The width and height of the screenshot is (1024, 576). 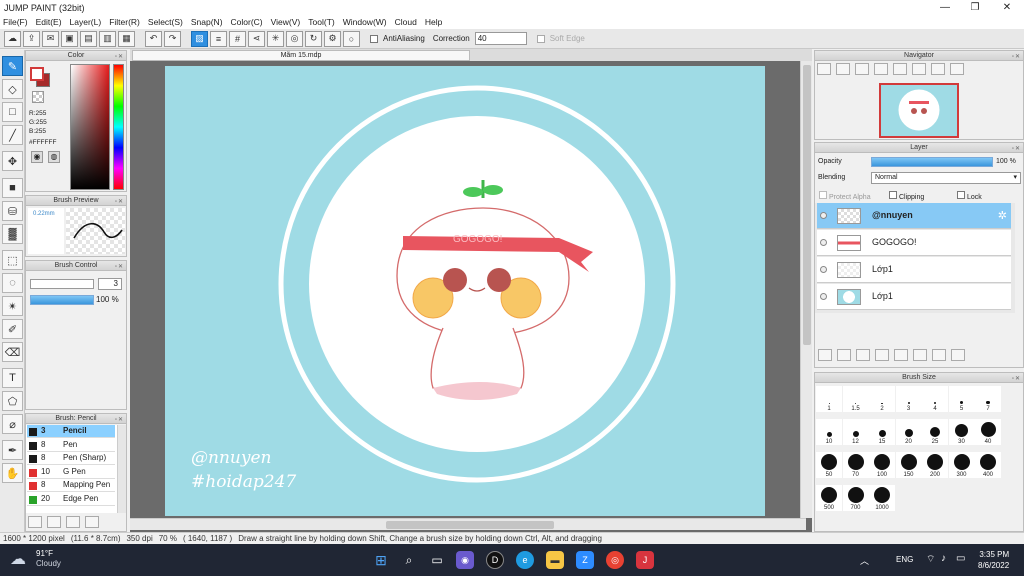 What do you see at coordinates (938, 69) in the screenshot?
I see `rotate-right-icon` at bounding box center [938, 69].